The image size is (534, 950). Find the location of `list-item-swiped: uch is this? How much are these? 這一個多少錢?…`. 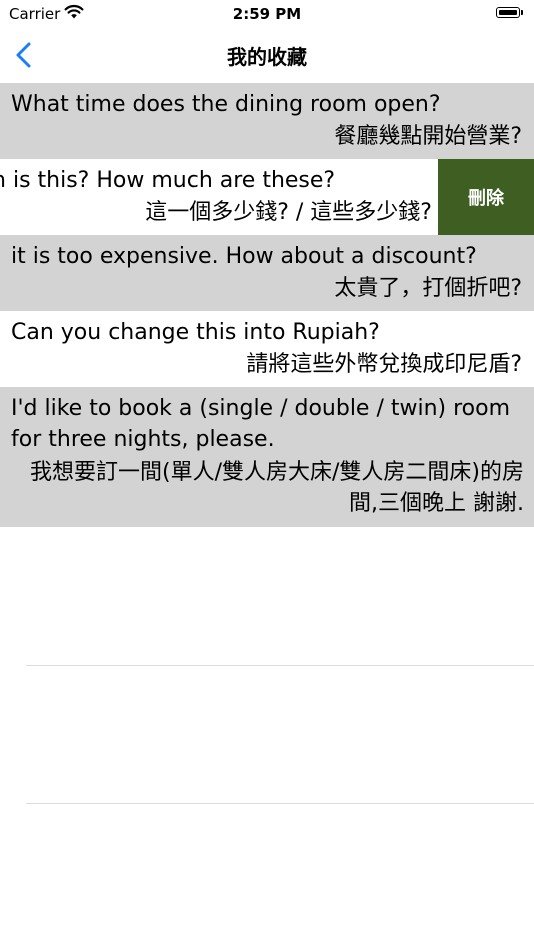

list-item-swiped: uch is this? How much are these? 這一個多少錢?… is located at coordinates (267, 197).